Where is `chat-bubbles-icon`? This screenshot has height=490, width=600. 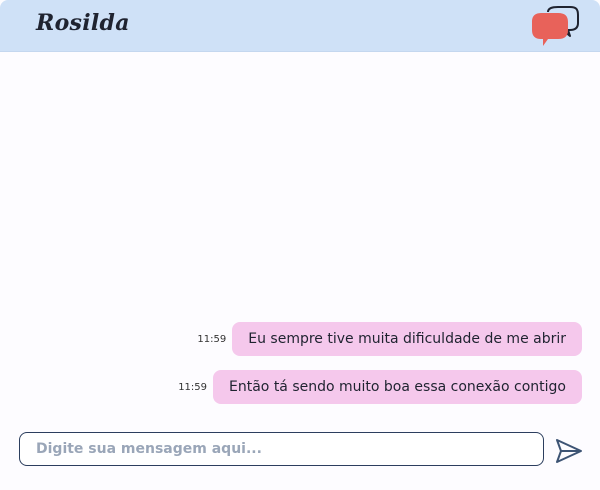 chat-bubbles-icon is located at coordinates (555, 26).